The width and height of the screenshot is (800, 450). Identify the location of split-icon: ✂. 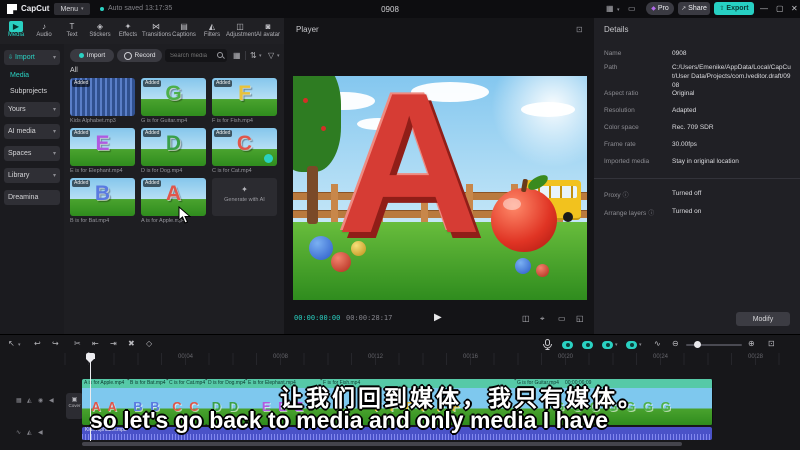
(77, 344).